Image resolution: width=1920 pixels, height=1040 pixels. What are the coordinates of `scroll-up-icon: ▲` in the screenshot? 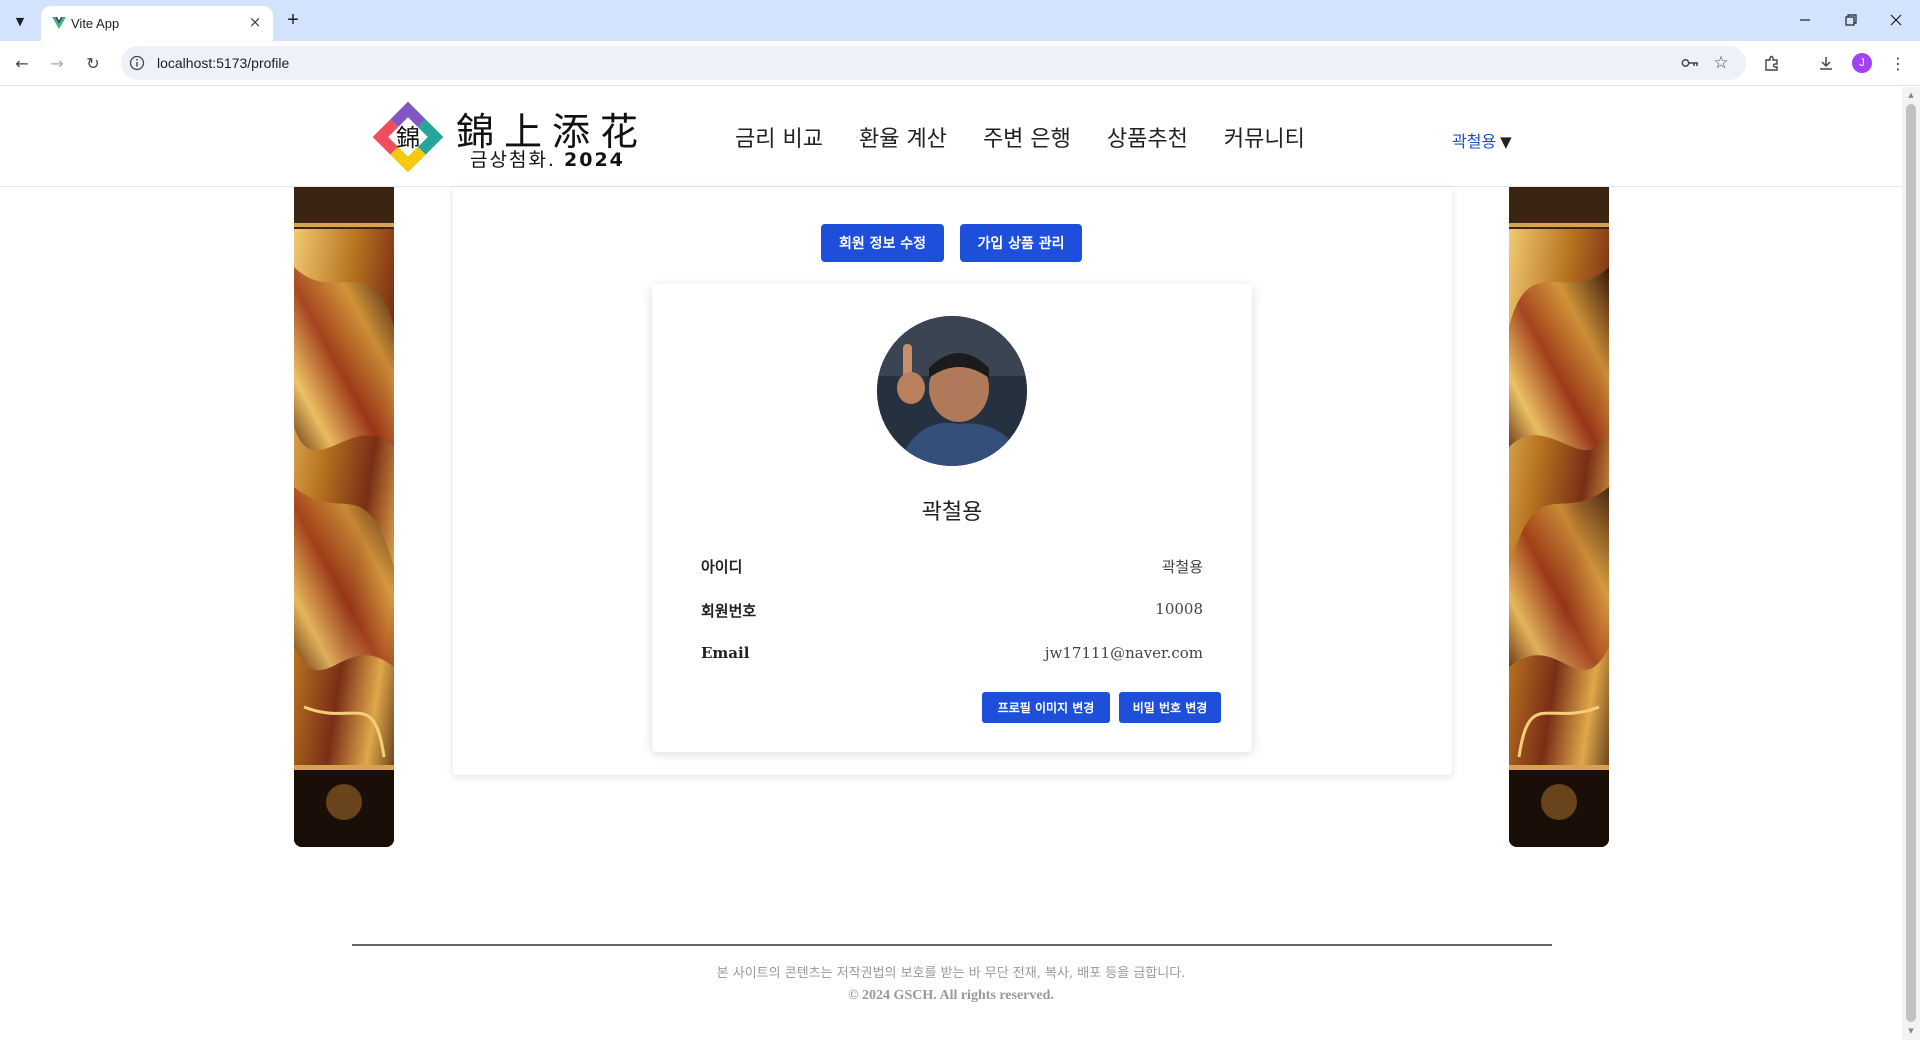 It's located at (1911, 95).